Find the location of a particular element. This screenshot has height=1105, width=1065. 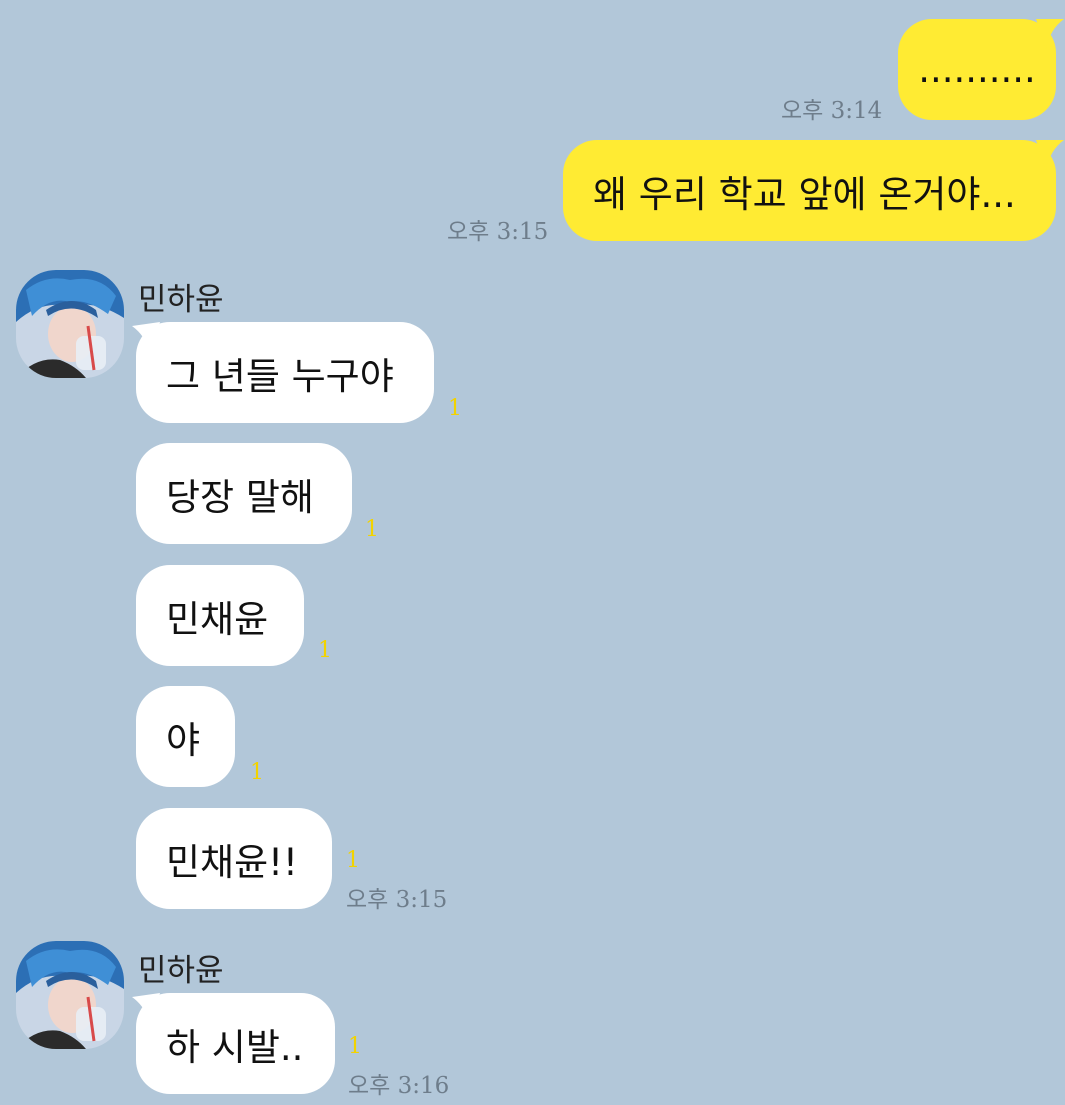

received-message-bubble: 야 is located at coordinates (185, 736).